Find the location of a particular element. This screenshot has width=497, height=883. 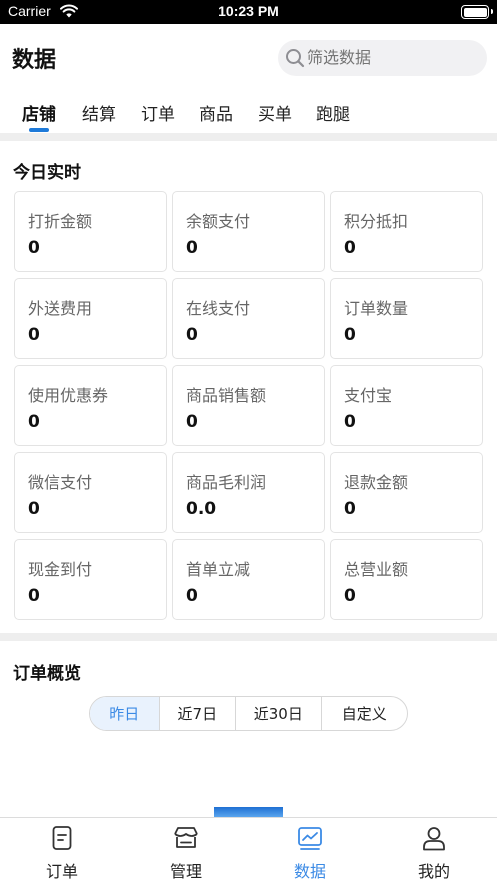

search-icon is located at coordinates (295, 58).